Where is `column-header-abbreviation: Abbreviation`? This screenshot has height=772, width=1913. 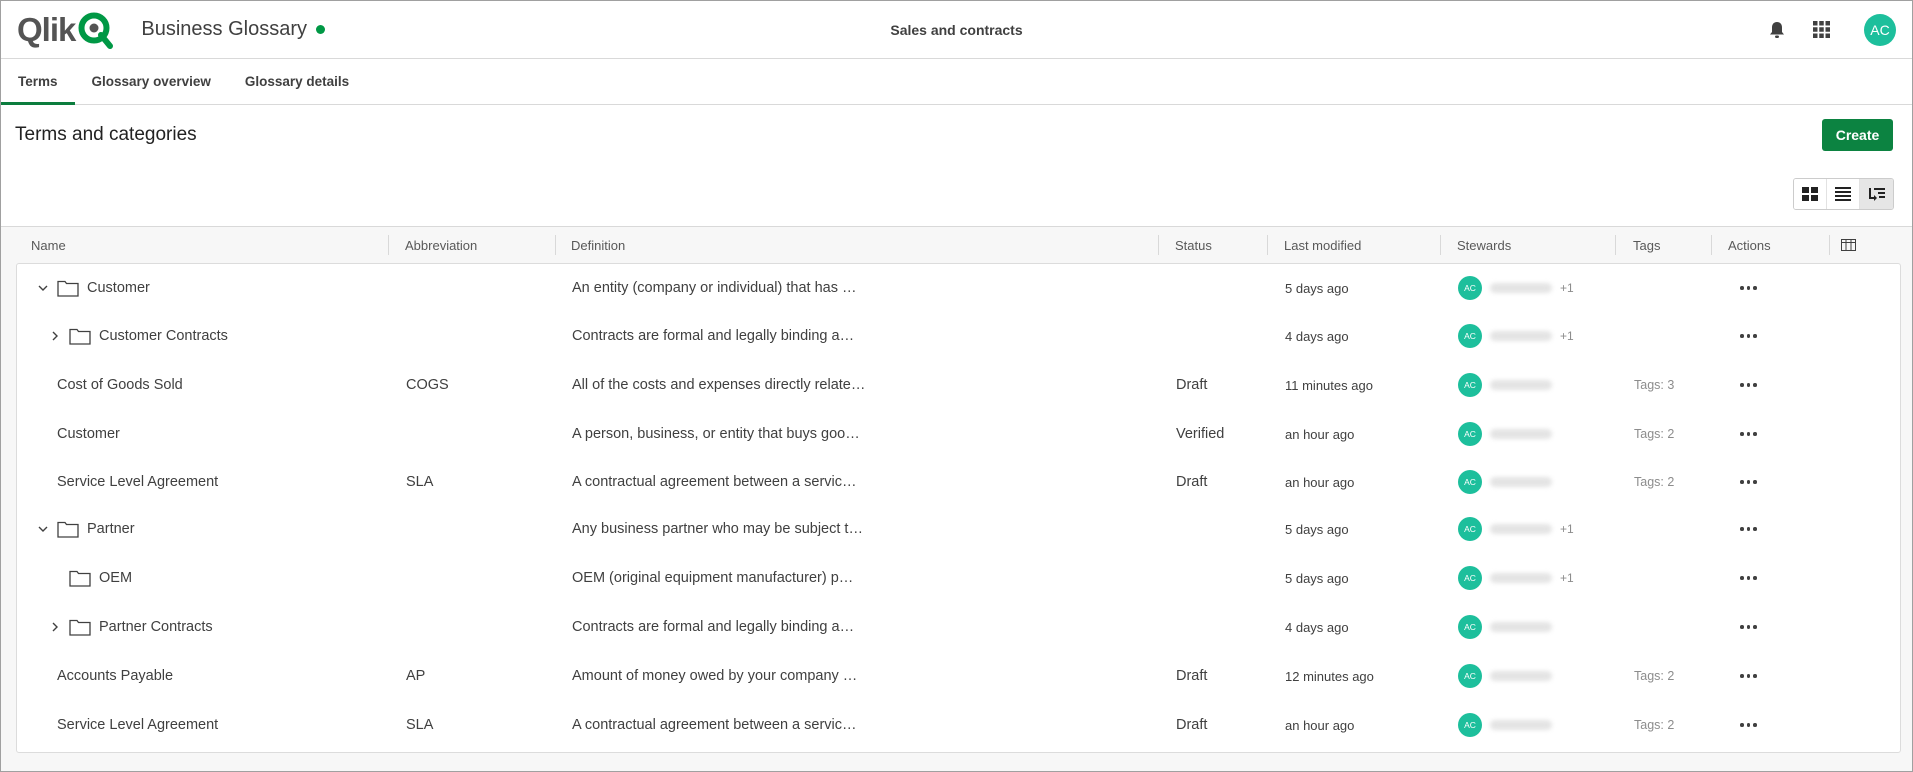 column-header-abbreviation: Abbreviation is located at coordinates (441, 245).